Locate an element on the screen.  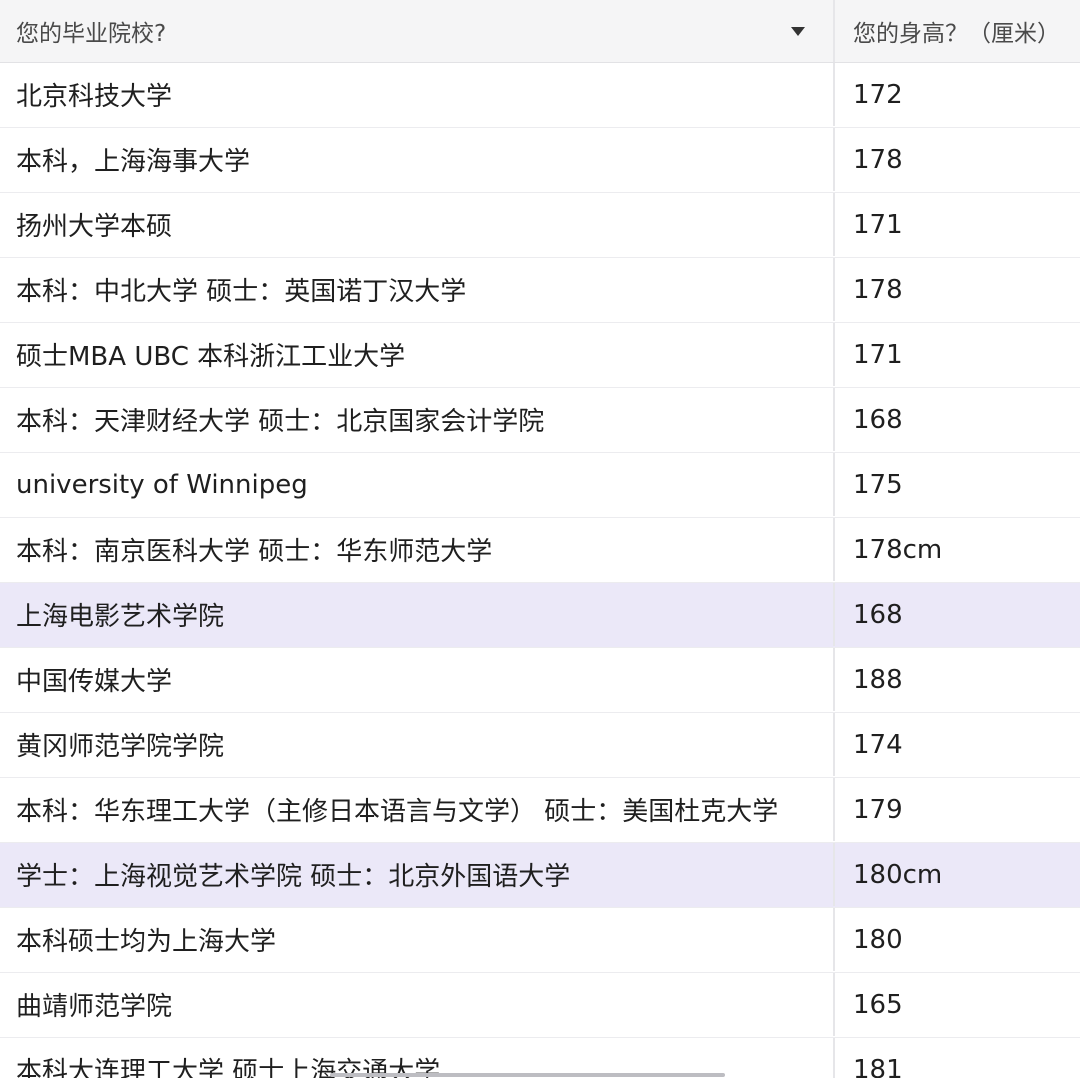
table-row: 硕士MBA UBC 本科浙江工业大学 171 is located at coordinates (540, 355).